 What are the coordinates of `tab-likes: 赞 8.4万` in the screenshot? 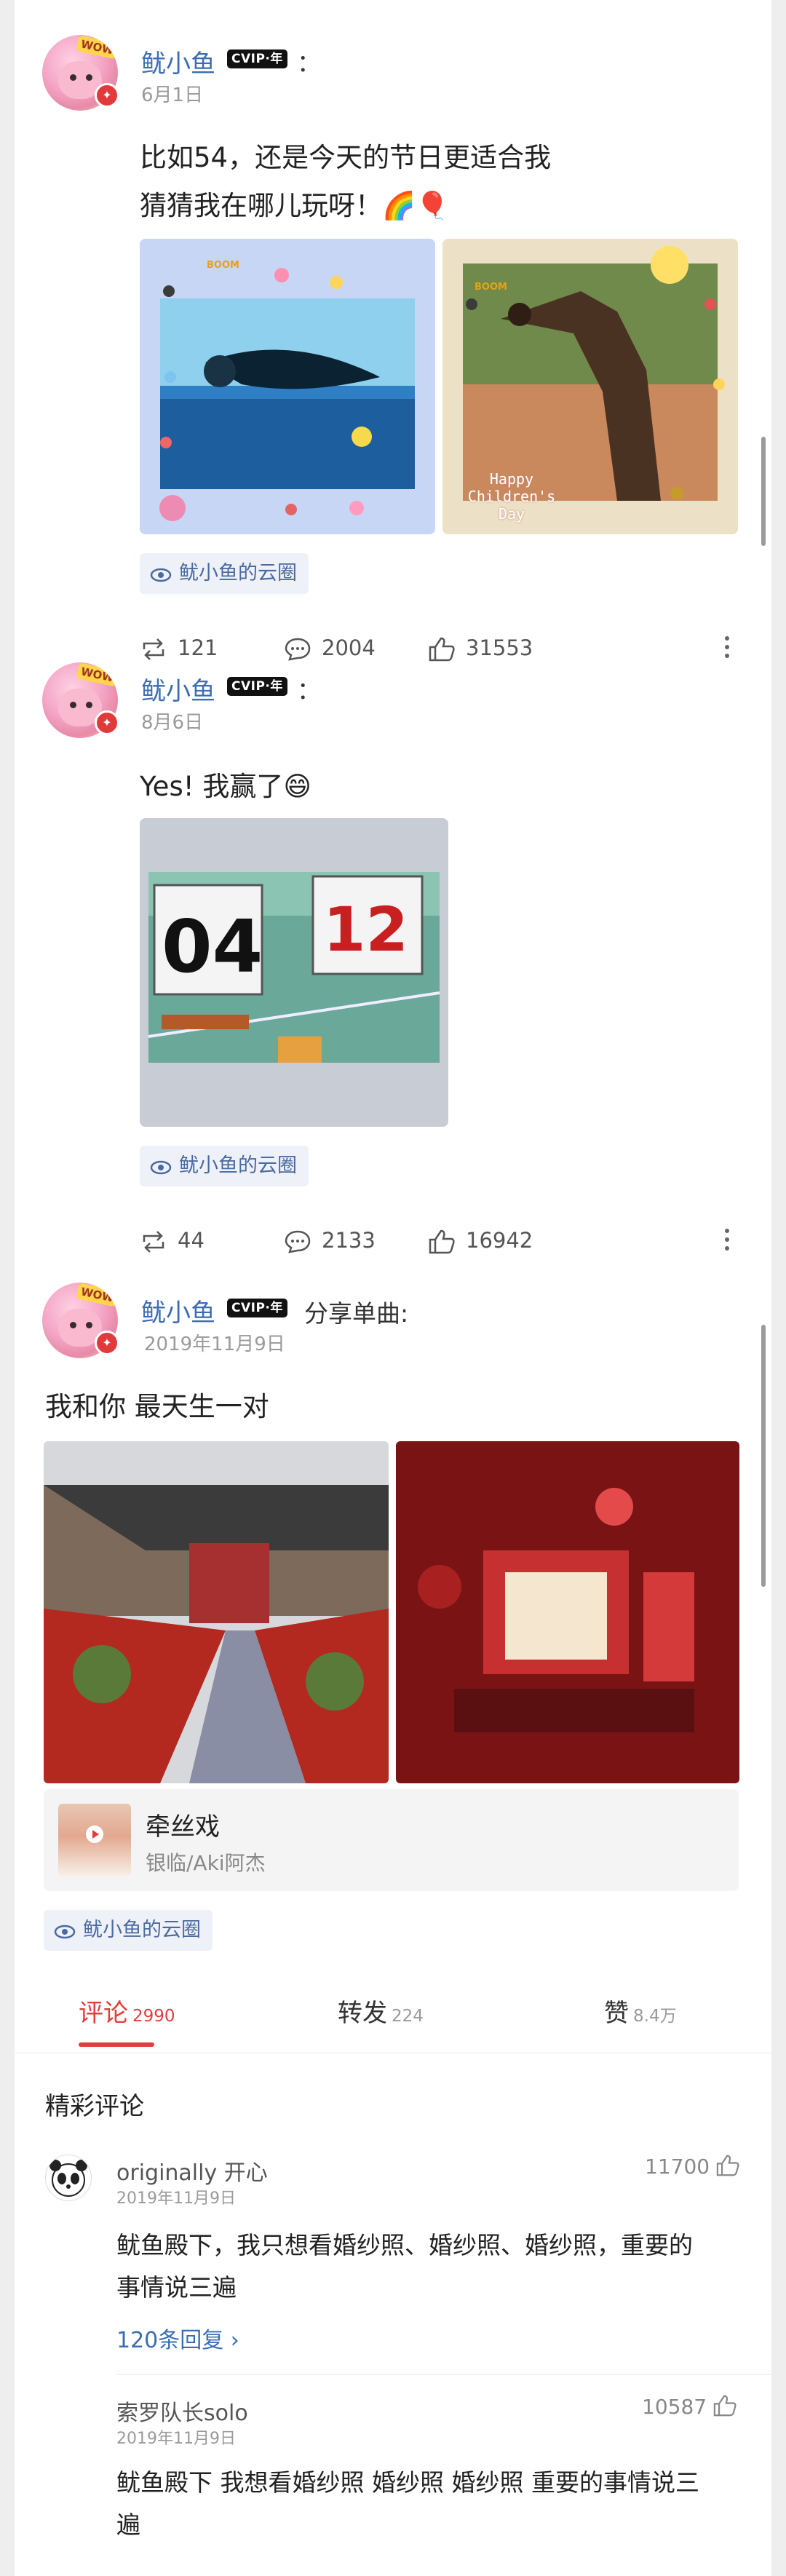 It's located at (640, 2011).